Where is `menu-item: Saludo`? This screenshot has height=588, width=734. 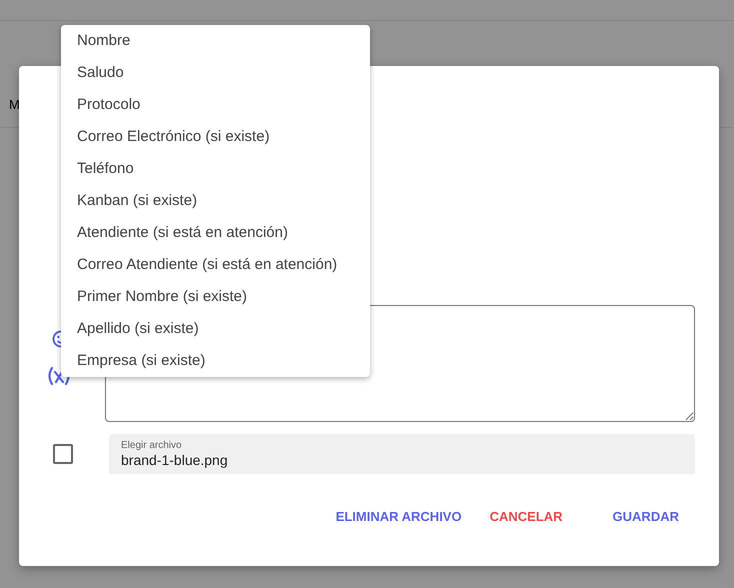
menu-item: Saludo is located at coordinates (215, 73).